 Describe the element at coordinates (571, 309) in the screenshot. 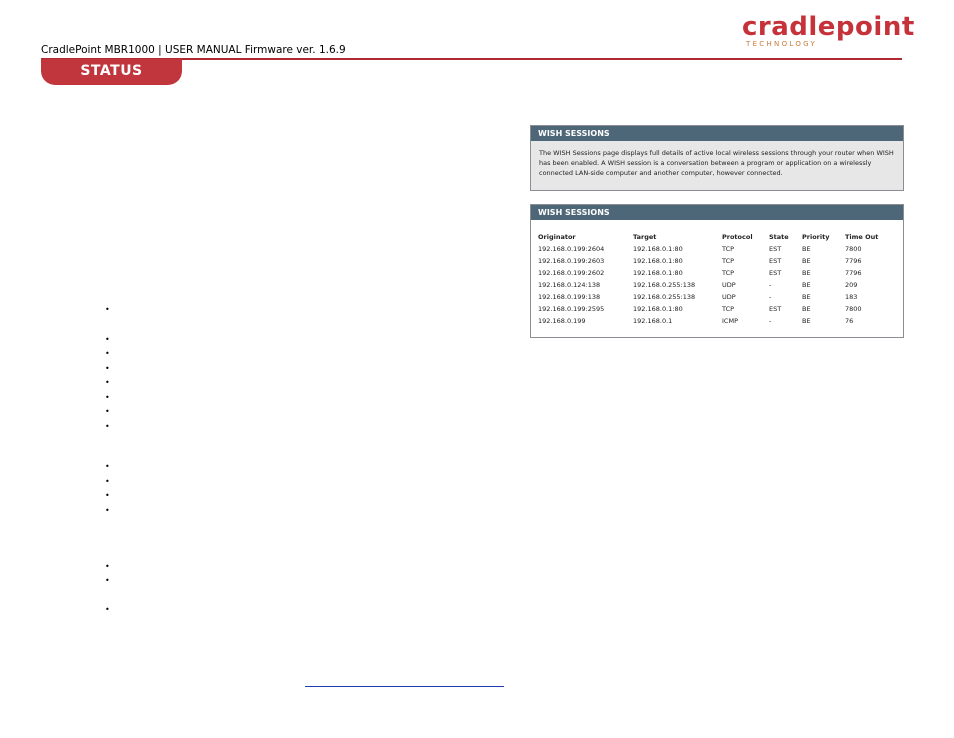

I see `cell-originator: 192.168.0.199:2595` at that location.